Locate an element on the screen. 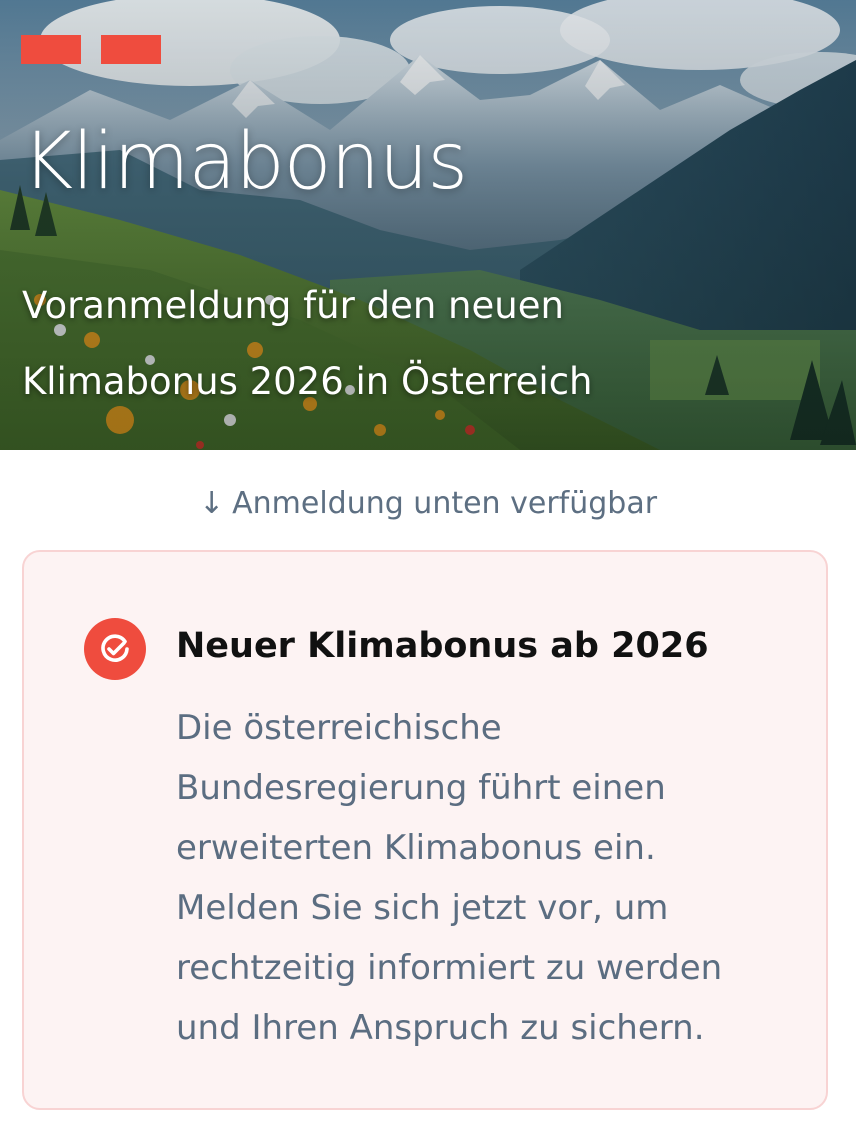 This screenshot has width=856, height=1141. card-title: Neuer Klimabonus ab 2026 is located at coordinates (442, 646).